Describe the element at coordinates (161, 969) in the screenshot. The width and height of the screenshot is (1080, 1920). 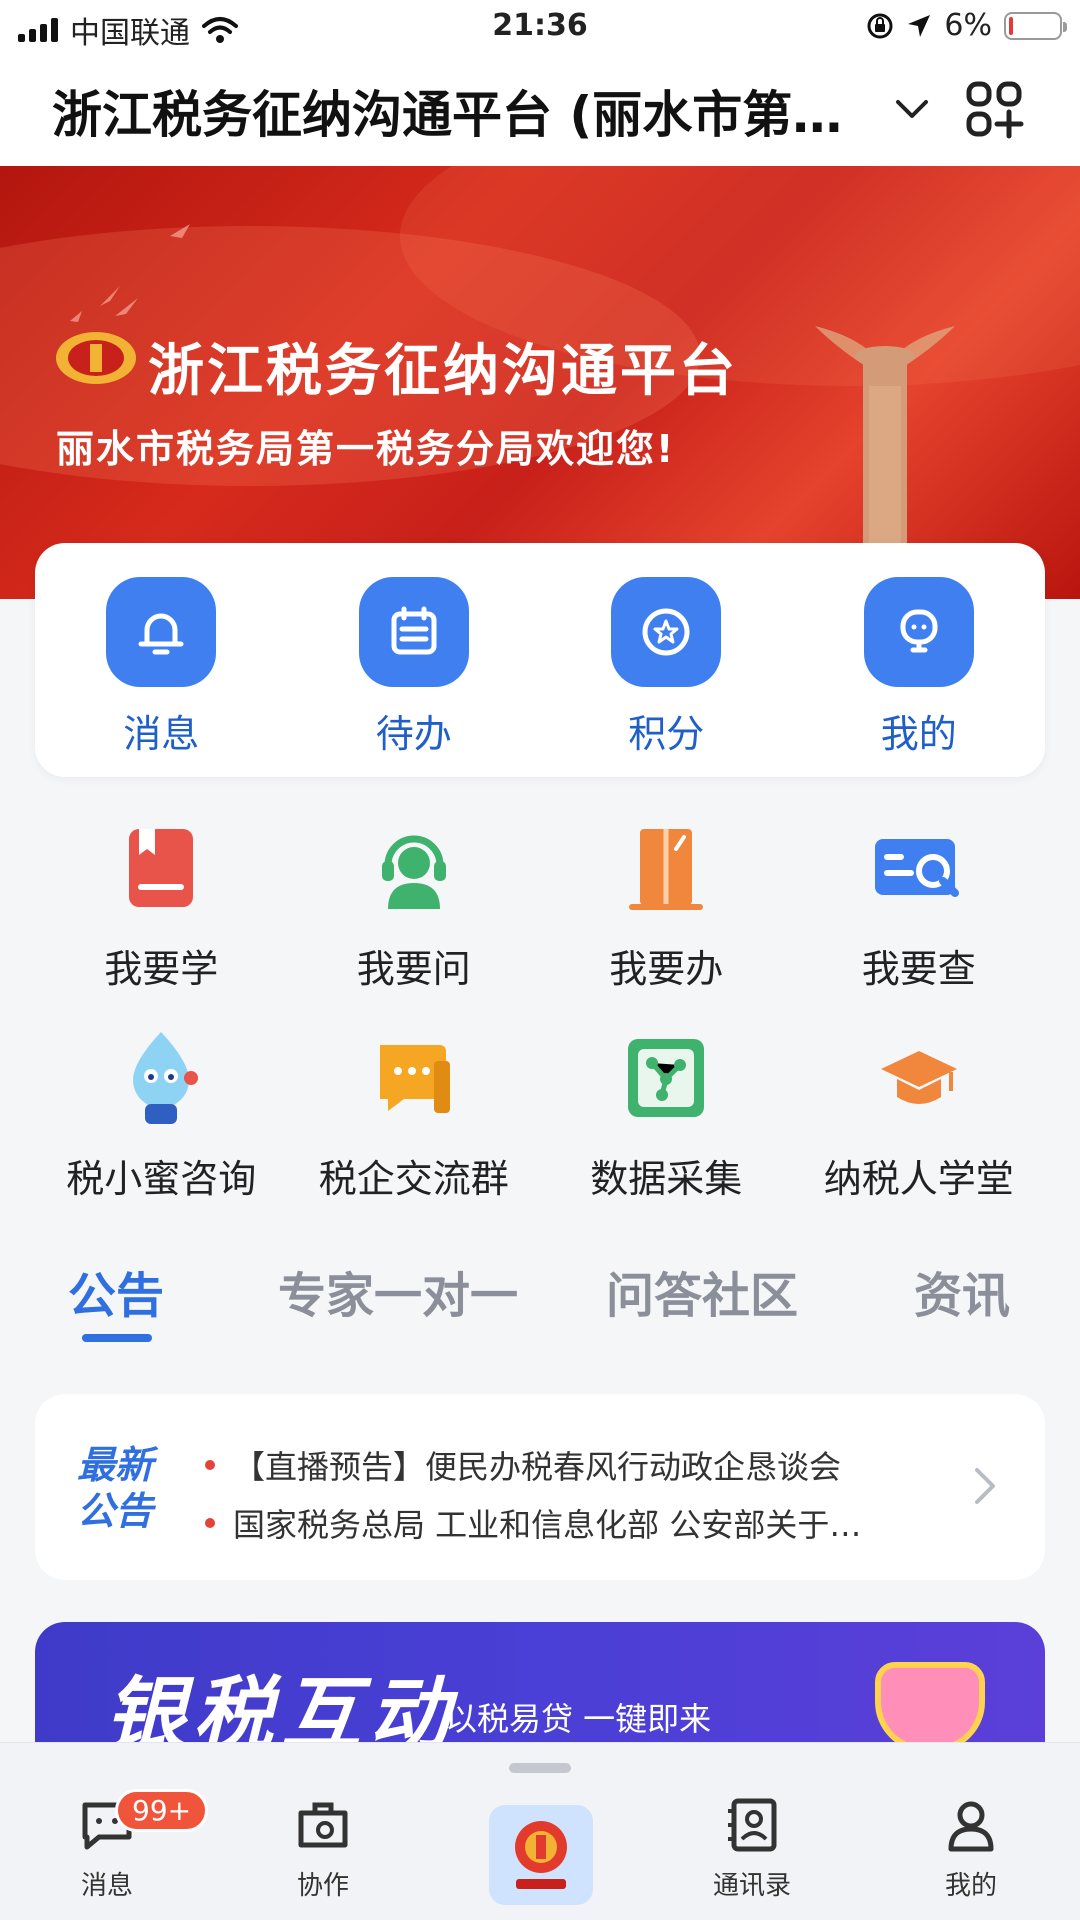
I see `service-label: 我要学` at that location.